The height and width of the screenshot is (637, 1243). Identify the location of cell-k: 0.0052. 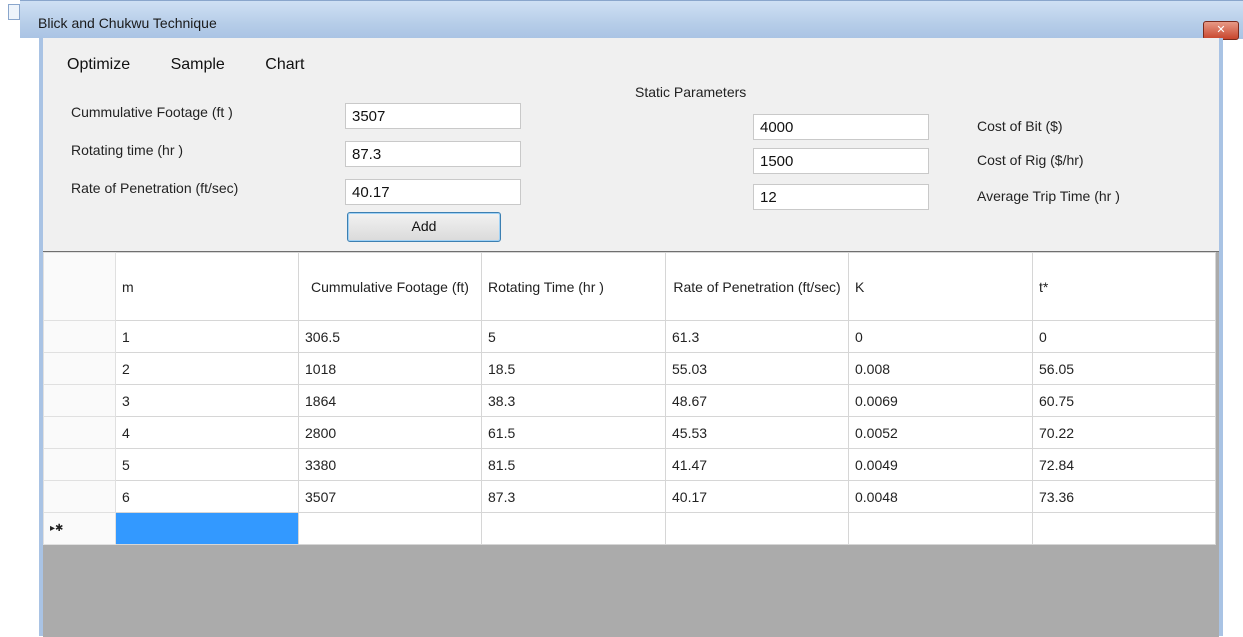
(940, 432).